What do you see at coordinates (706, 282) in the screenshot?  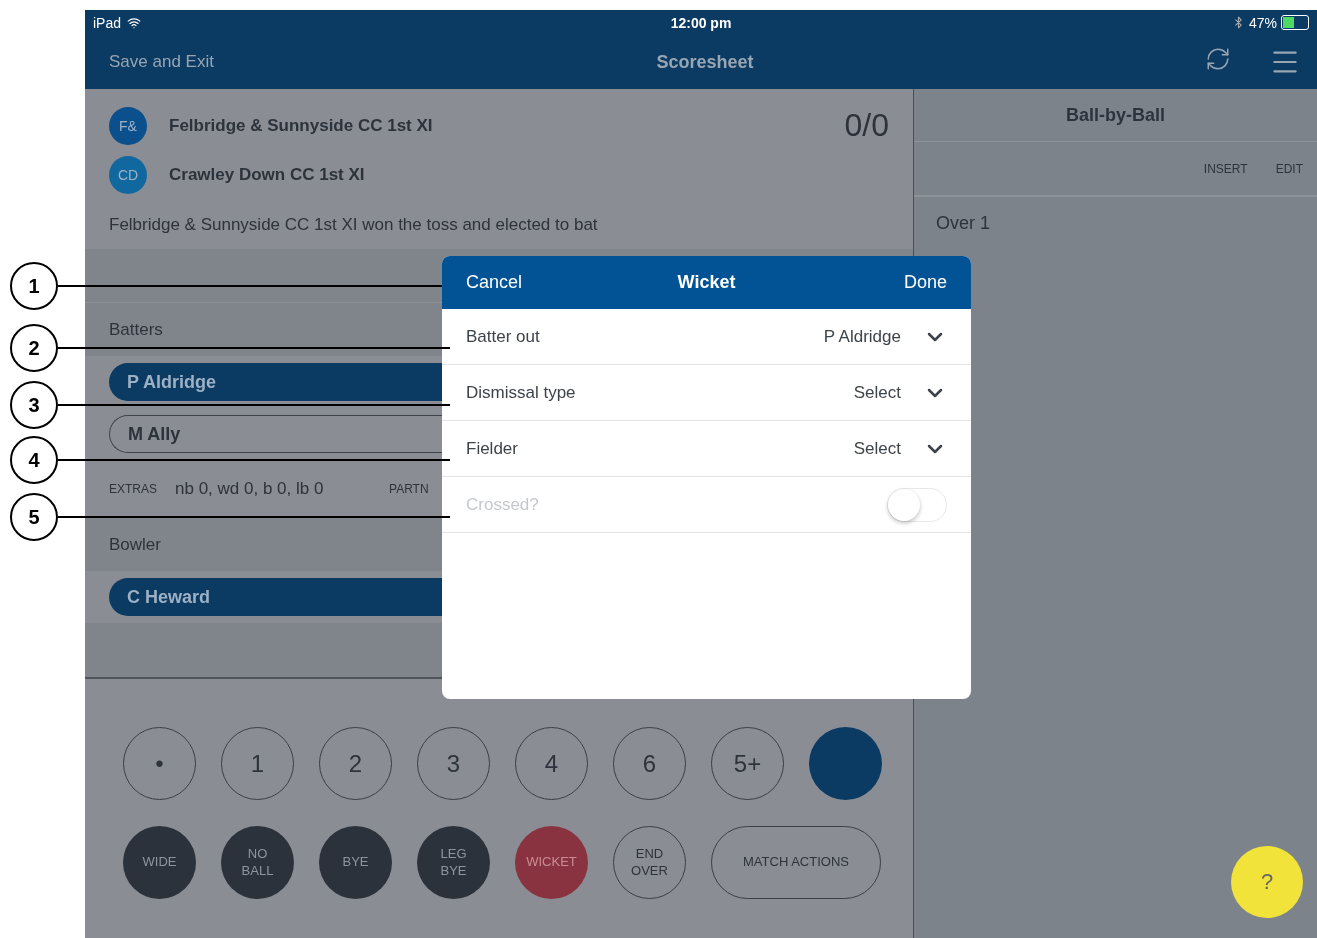 I see `dialog-title: Wicket` at bounding box center [706, 282].